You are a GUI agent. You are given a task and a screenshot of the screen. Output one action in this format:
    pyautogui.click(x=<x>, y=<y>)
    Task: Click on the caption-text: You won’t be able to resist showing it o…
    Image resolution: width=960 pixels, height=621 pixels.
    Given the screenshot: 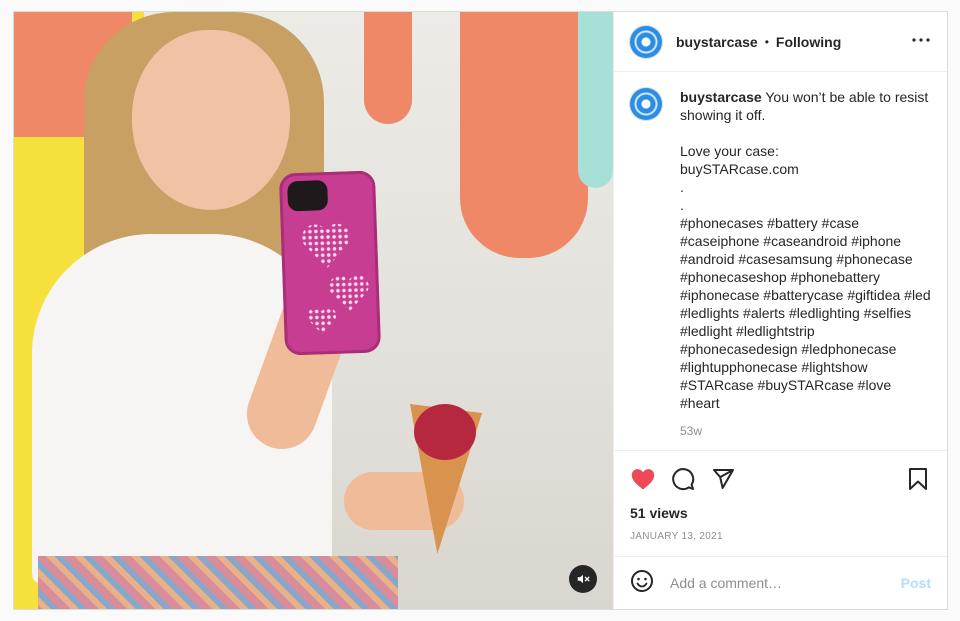 What is the action you would take?
    pyautogui.click(x=805, y=250)
    